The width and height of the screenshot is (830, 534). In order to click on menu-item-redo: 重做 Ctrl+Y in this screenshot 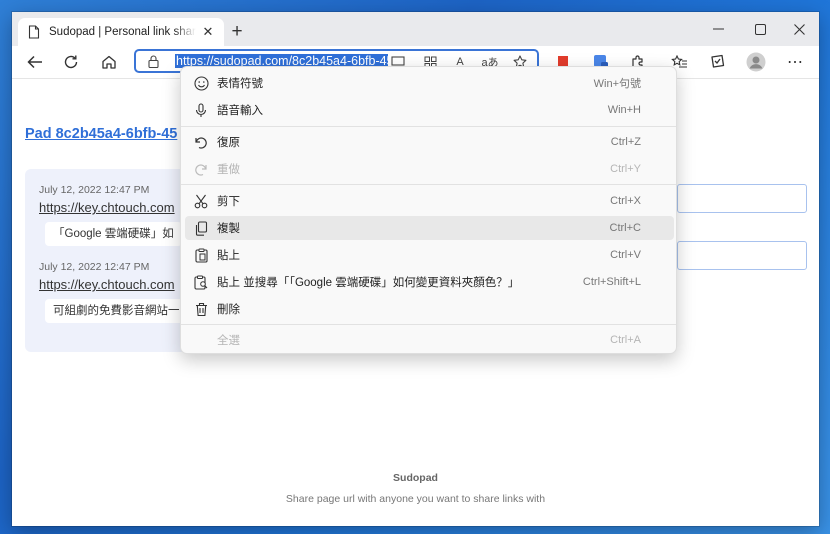, I will do `click(429, 169)`.